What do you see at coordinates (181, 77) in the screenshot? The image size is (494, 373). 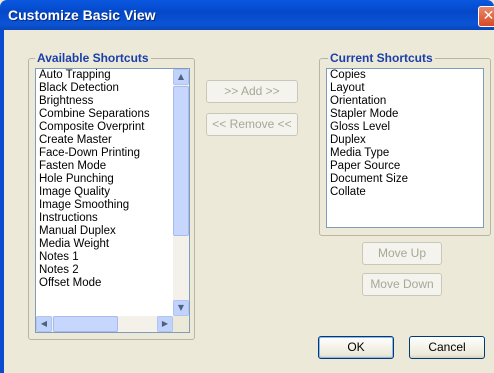 I see `scroll-up-icon: ▲` at bounding box center [181, 77].